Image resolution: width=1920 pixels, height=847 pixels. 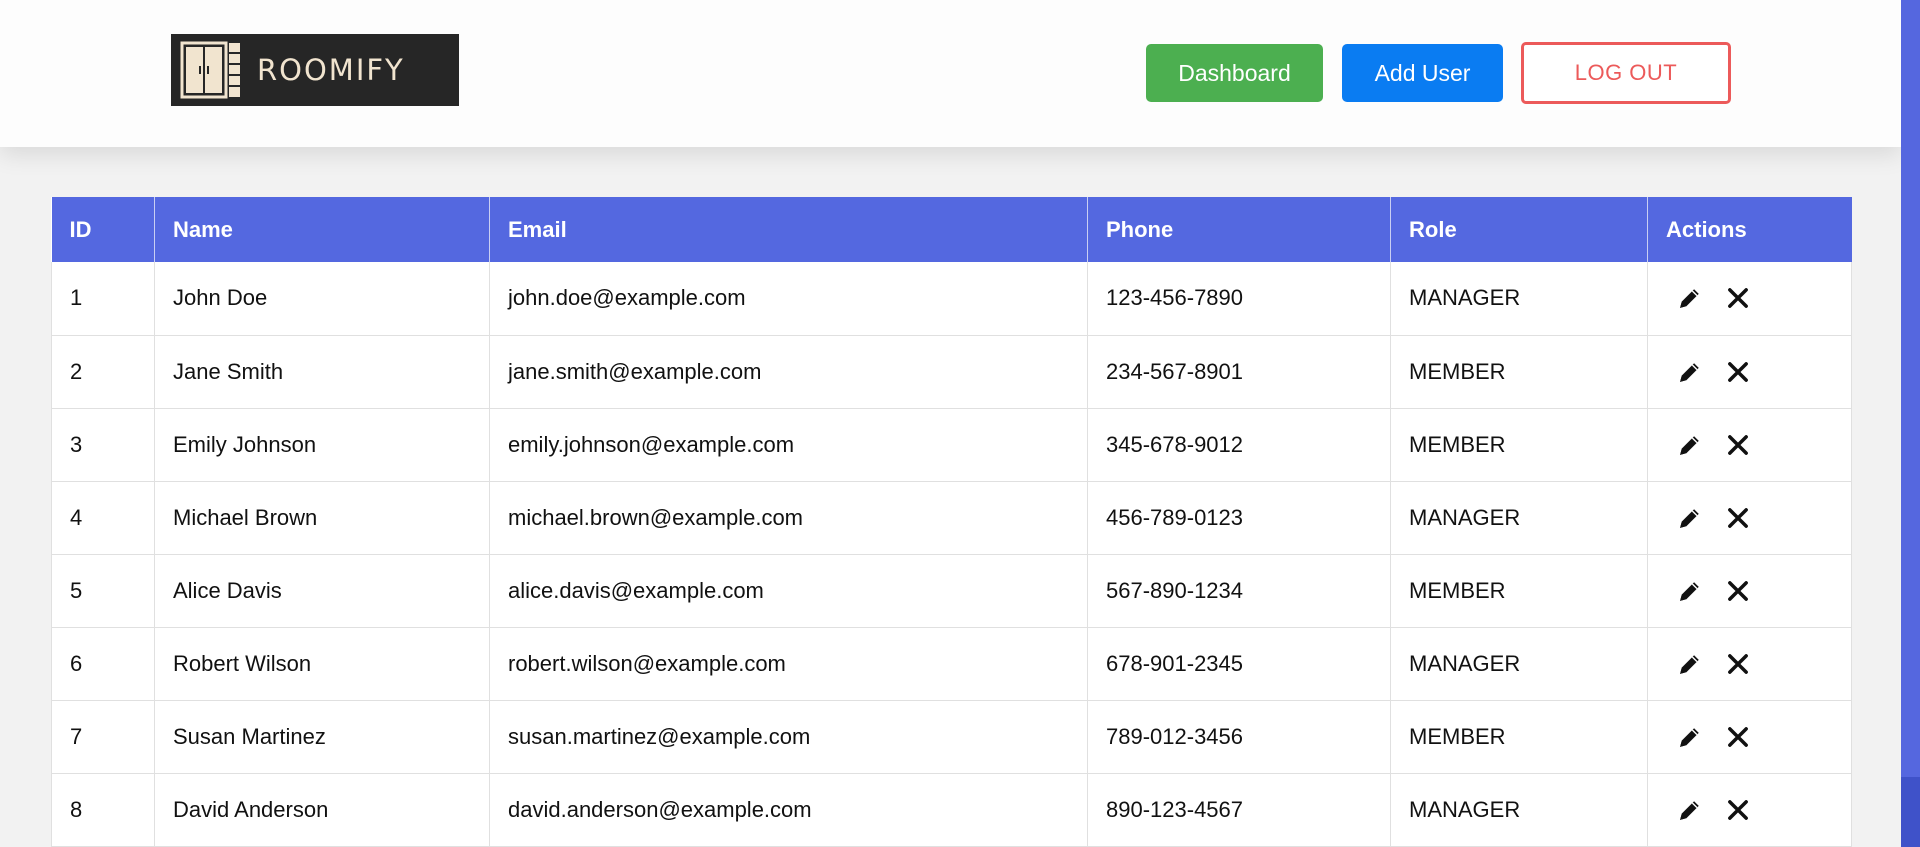 I want to click on add-user-button: Add User, so click(x=1422, y=73).